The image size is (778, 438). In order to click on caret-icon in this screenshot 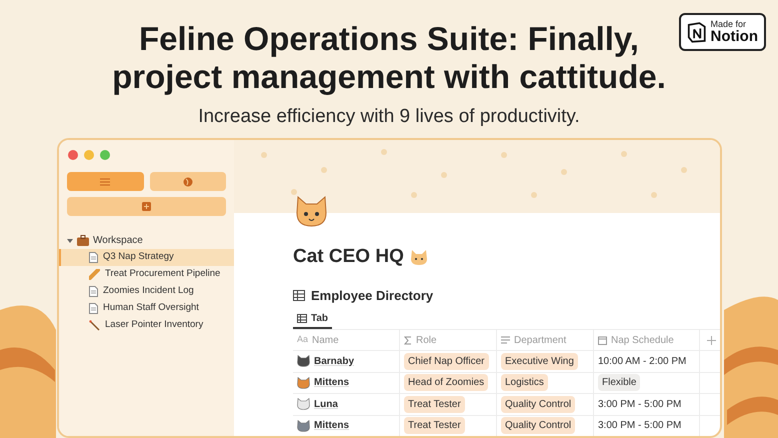, I will do `click(70, 241)`.